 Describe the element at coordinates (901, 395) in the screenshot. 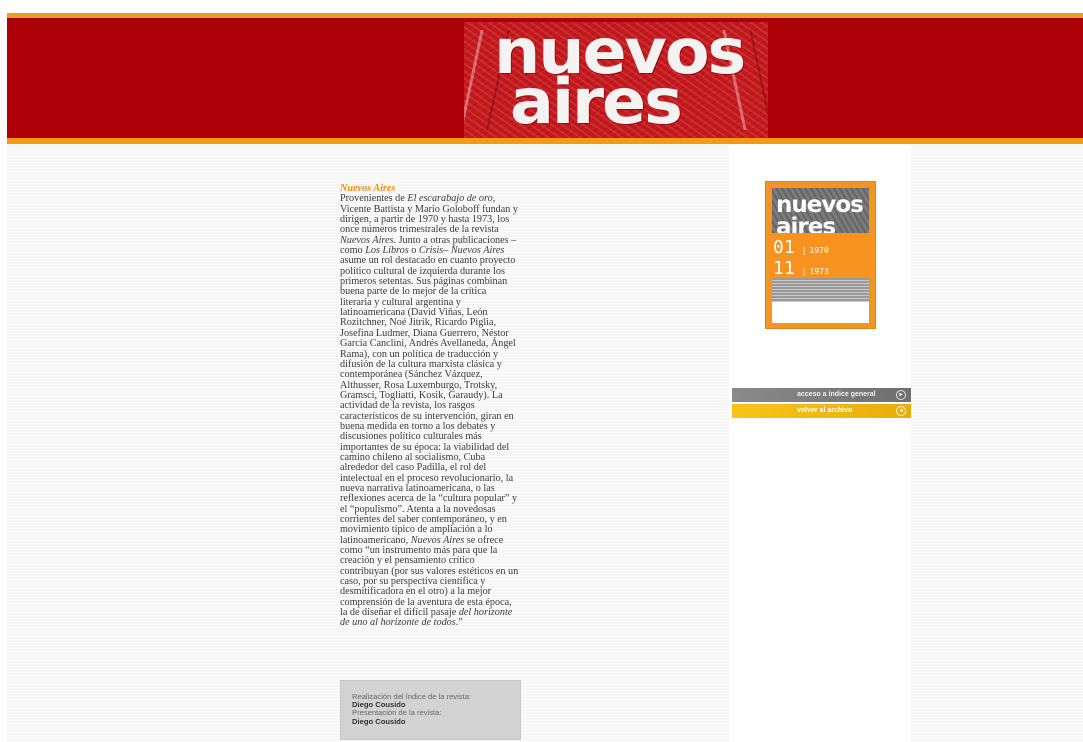

I see `arrow-right-icon: ▸` at that location.